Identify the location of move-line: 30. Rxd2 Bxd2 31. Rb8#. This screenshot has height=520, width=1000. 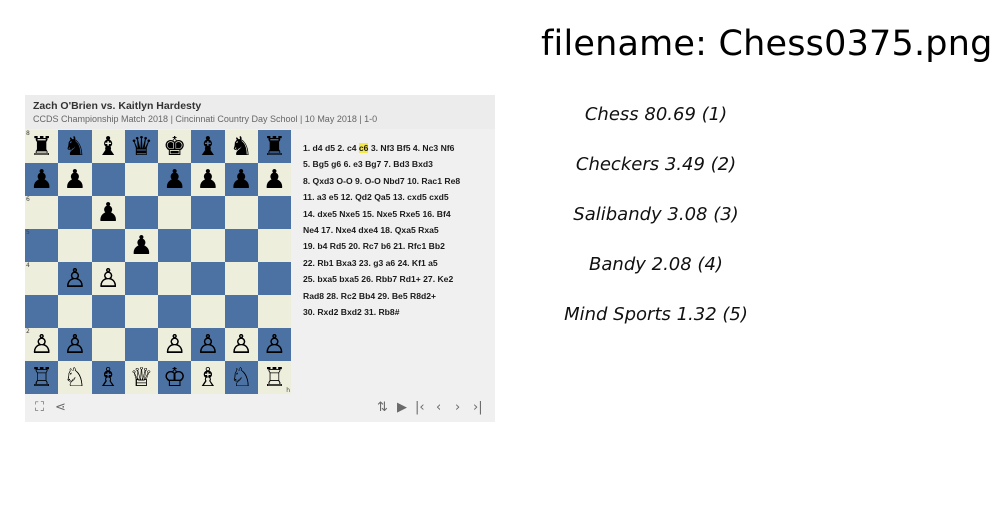
(397, 312).